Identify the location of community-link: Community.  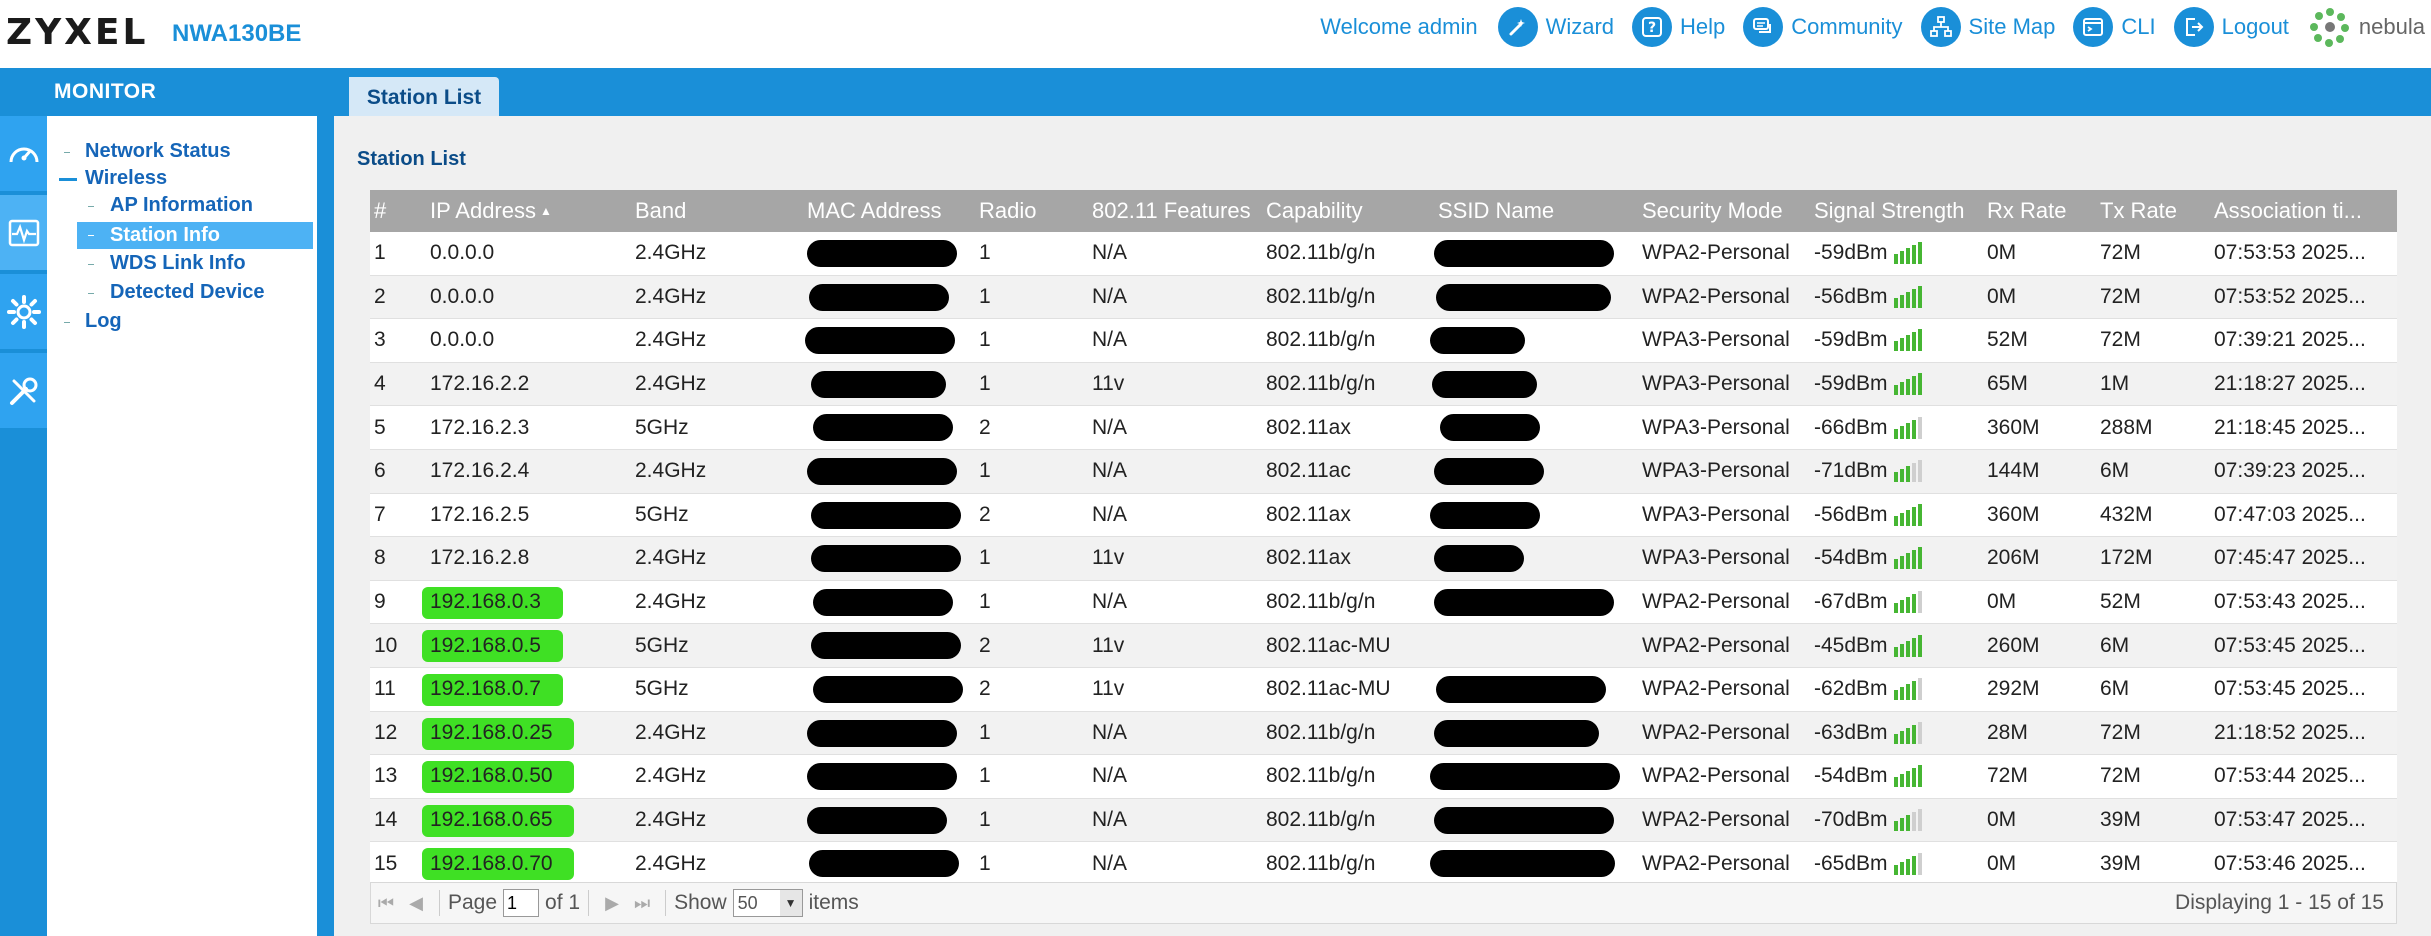
(1823, 27).